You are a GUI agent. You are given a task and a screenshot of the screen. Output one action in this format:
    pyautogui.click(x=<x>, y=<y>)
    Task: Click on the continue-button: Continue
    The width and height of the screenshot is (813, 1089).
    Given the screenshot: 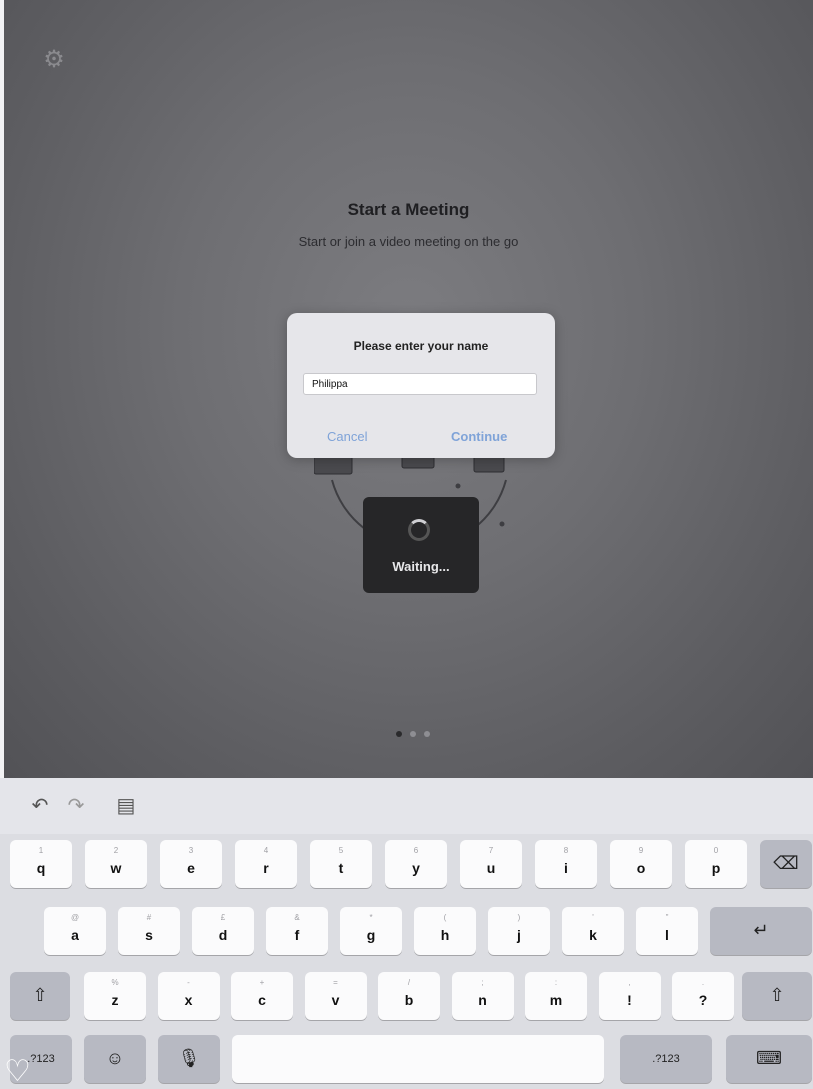 What is the action you would take?
    pyautogui.click(x=479, y=436)
    